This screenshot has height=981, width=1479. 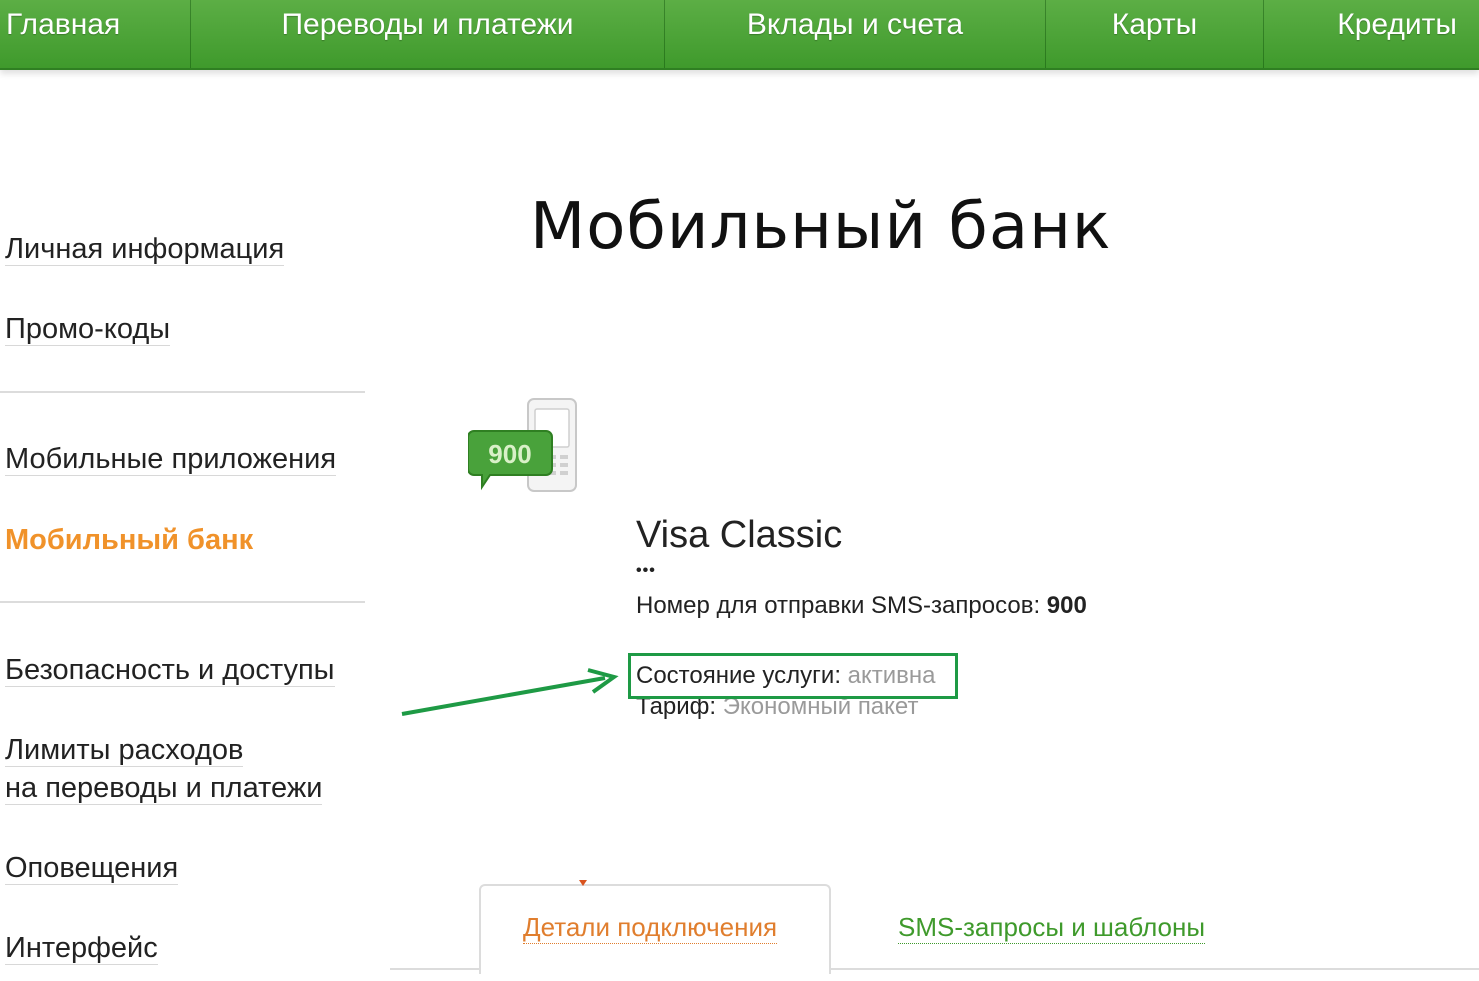 I want to click on sidebar-item-label: Мобильные приложения, so click(x=171, y=459).